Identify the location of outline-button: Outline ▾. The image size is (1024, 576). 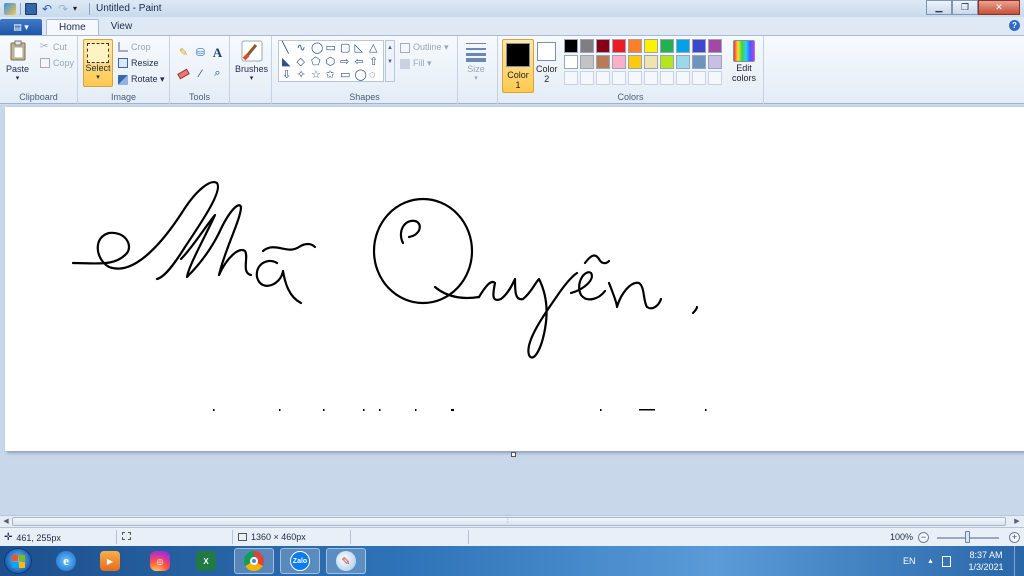
(424, 47).